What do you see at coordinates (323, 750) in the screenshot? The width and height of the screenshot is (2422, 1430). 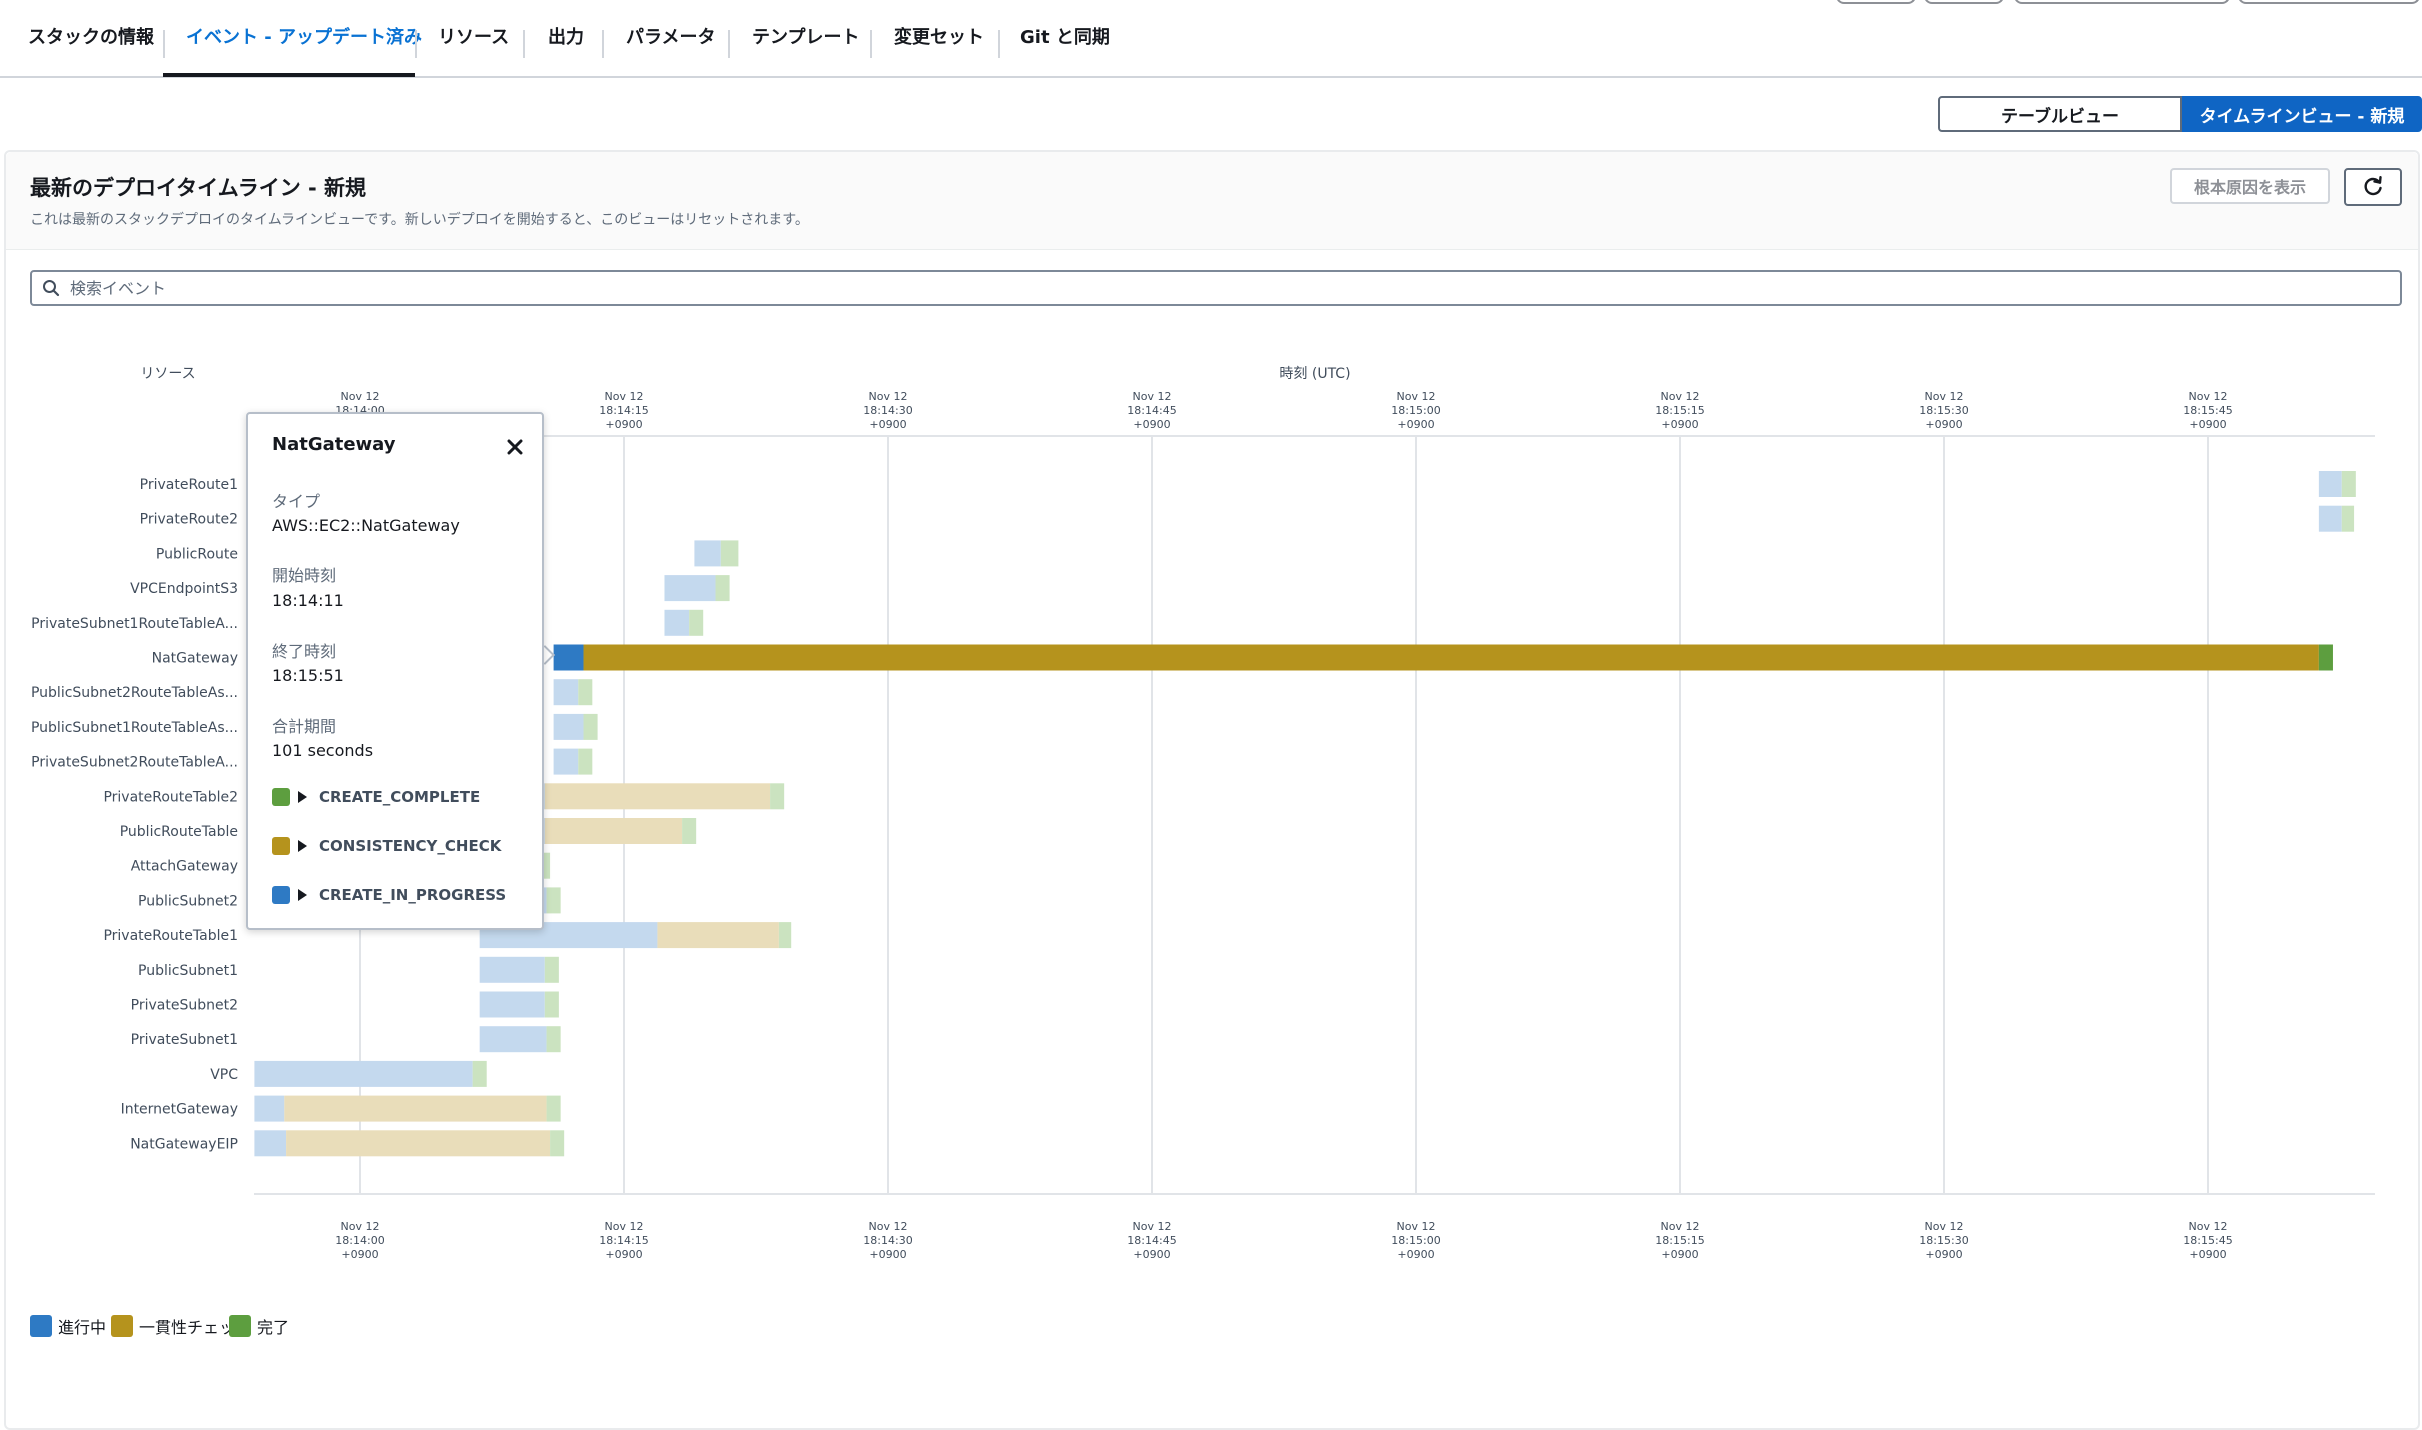 I see `popover-duration-value: 101 seconds` at bounding box center [323, 750].